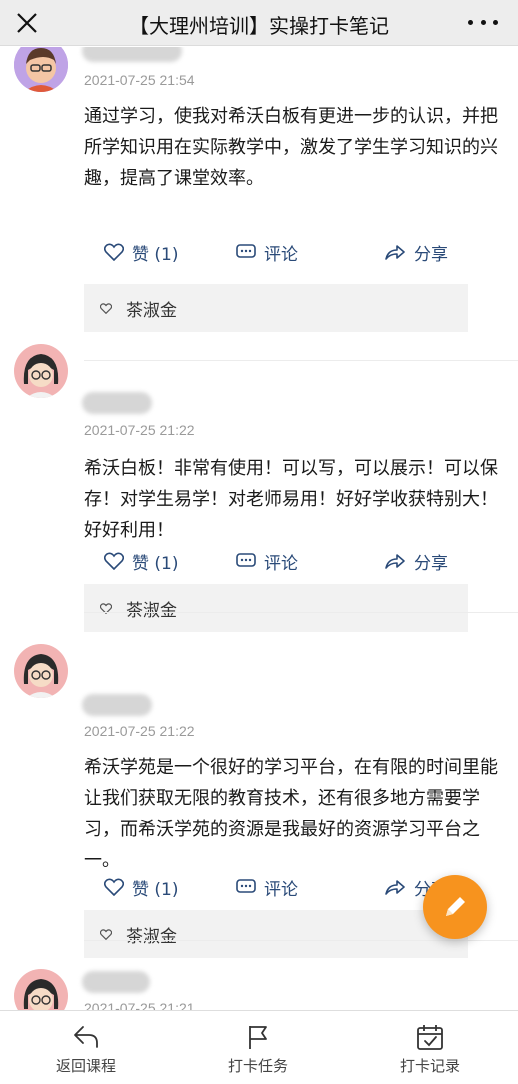  I want to click on flag-icon, so click(258, 1037).